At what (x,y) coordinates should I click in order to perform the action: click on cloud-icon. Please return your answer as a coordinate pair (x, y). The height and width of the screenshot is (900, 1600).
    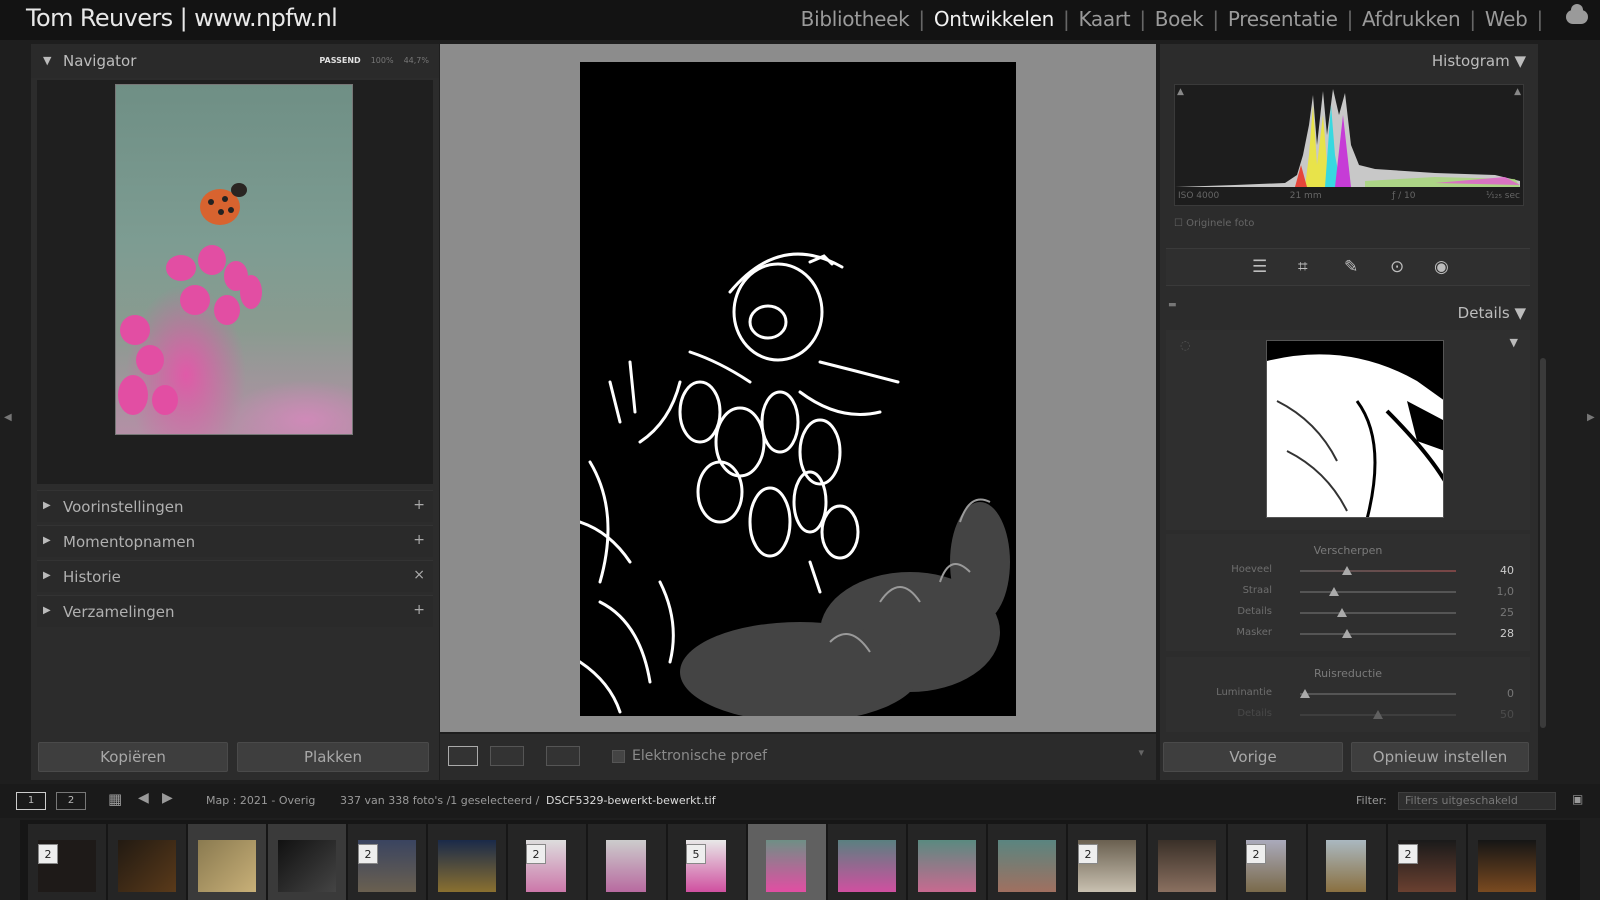
    Looking at the image, I should click on (1577, 14).